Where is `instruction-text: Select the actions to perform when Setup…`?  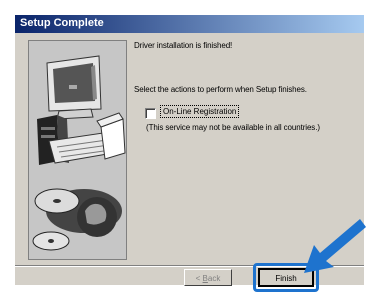 instruction-text: Select the actions to perform when Setup… is located at coordinates (220, 89).